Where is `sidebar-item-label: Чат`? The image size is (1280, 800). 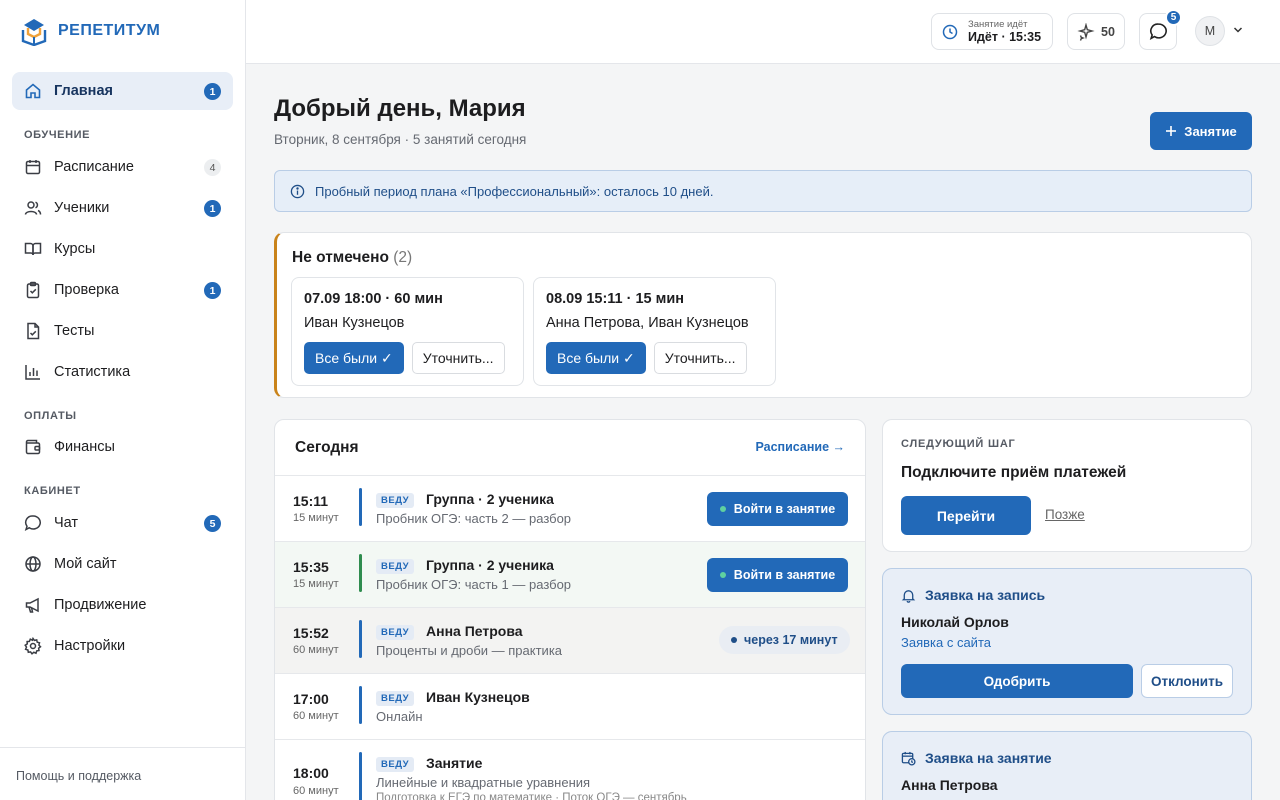 sidebar-item-label: Чат is located at coordinates (66, 523).